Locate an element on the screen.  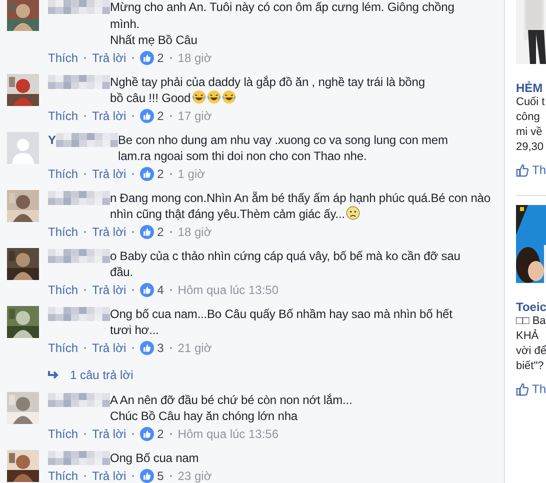
ad-text: biết"? is located at coordinates (530, 366).